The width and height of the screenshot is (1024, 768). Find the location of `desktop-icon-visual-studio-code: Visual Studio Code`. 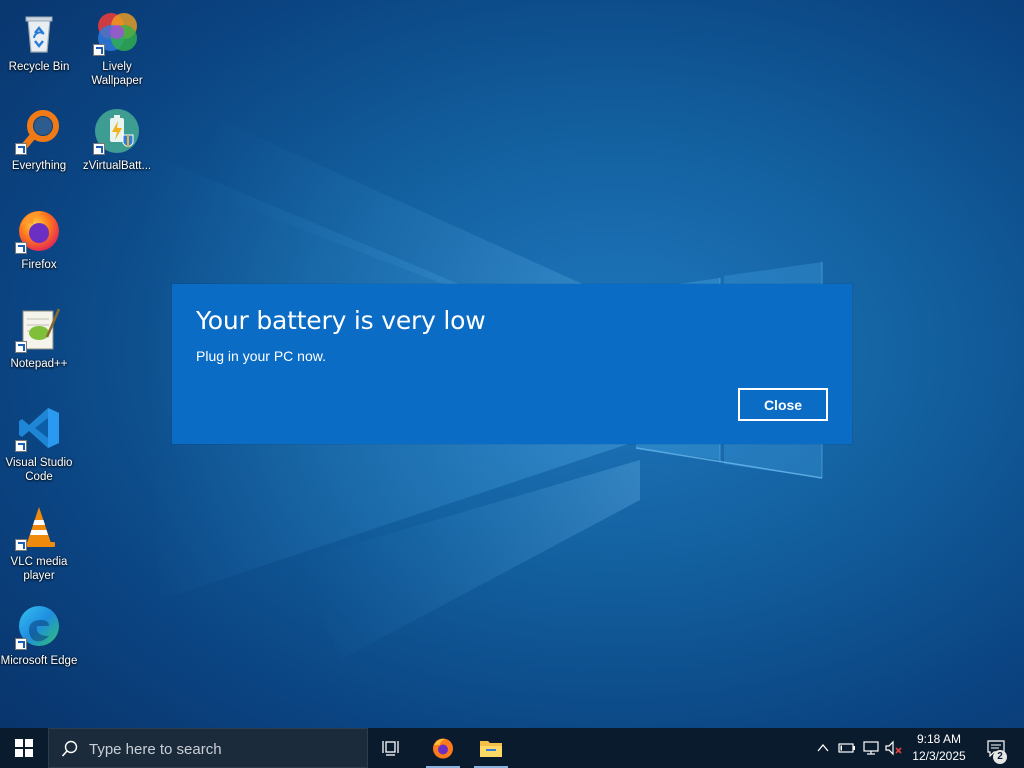

desktop-icon-visual-studio-code: Visual Studio Code is located at coordinates (39, 444).